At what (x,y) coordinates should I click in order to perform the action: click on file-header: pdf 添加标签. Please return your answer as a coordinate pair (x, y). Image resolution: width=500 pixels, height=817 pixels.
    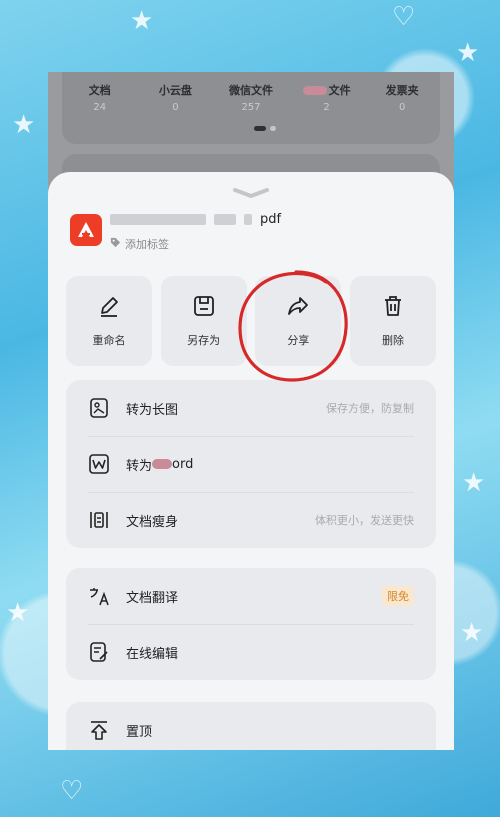
    Looking at the image, I should click on (250, 232).